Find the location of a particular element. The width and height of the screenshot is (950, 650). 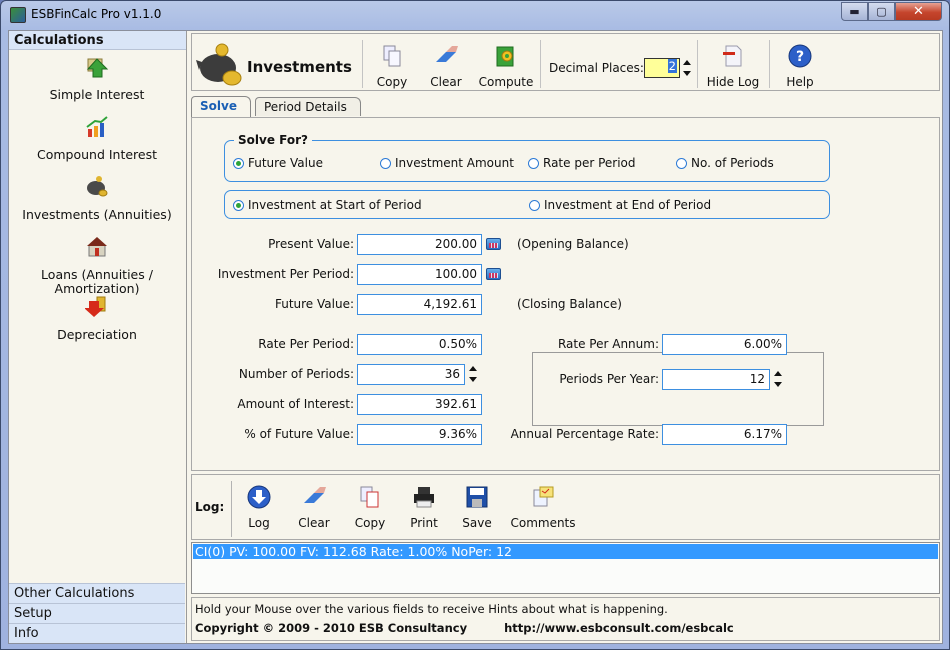

log-button: Log is located at coordinates (259, 507).